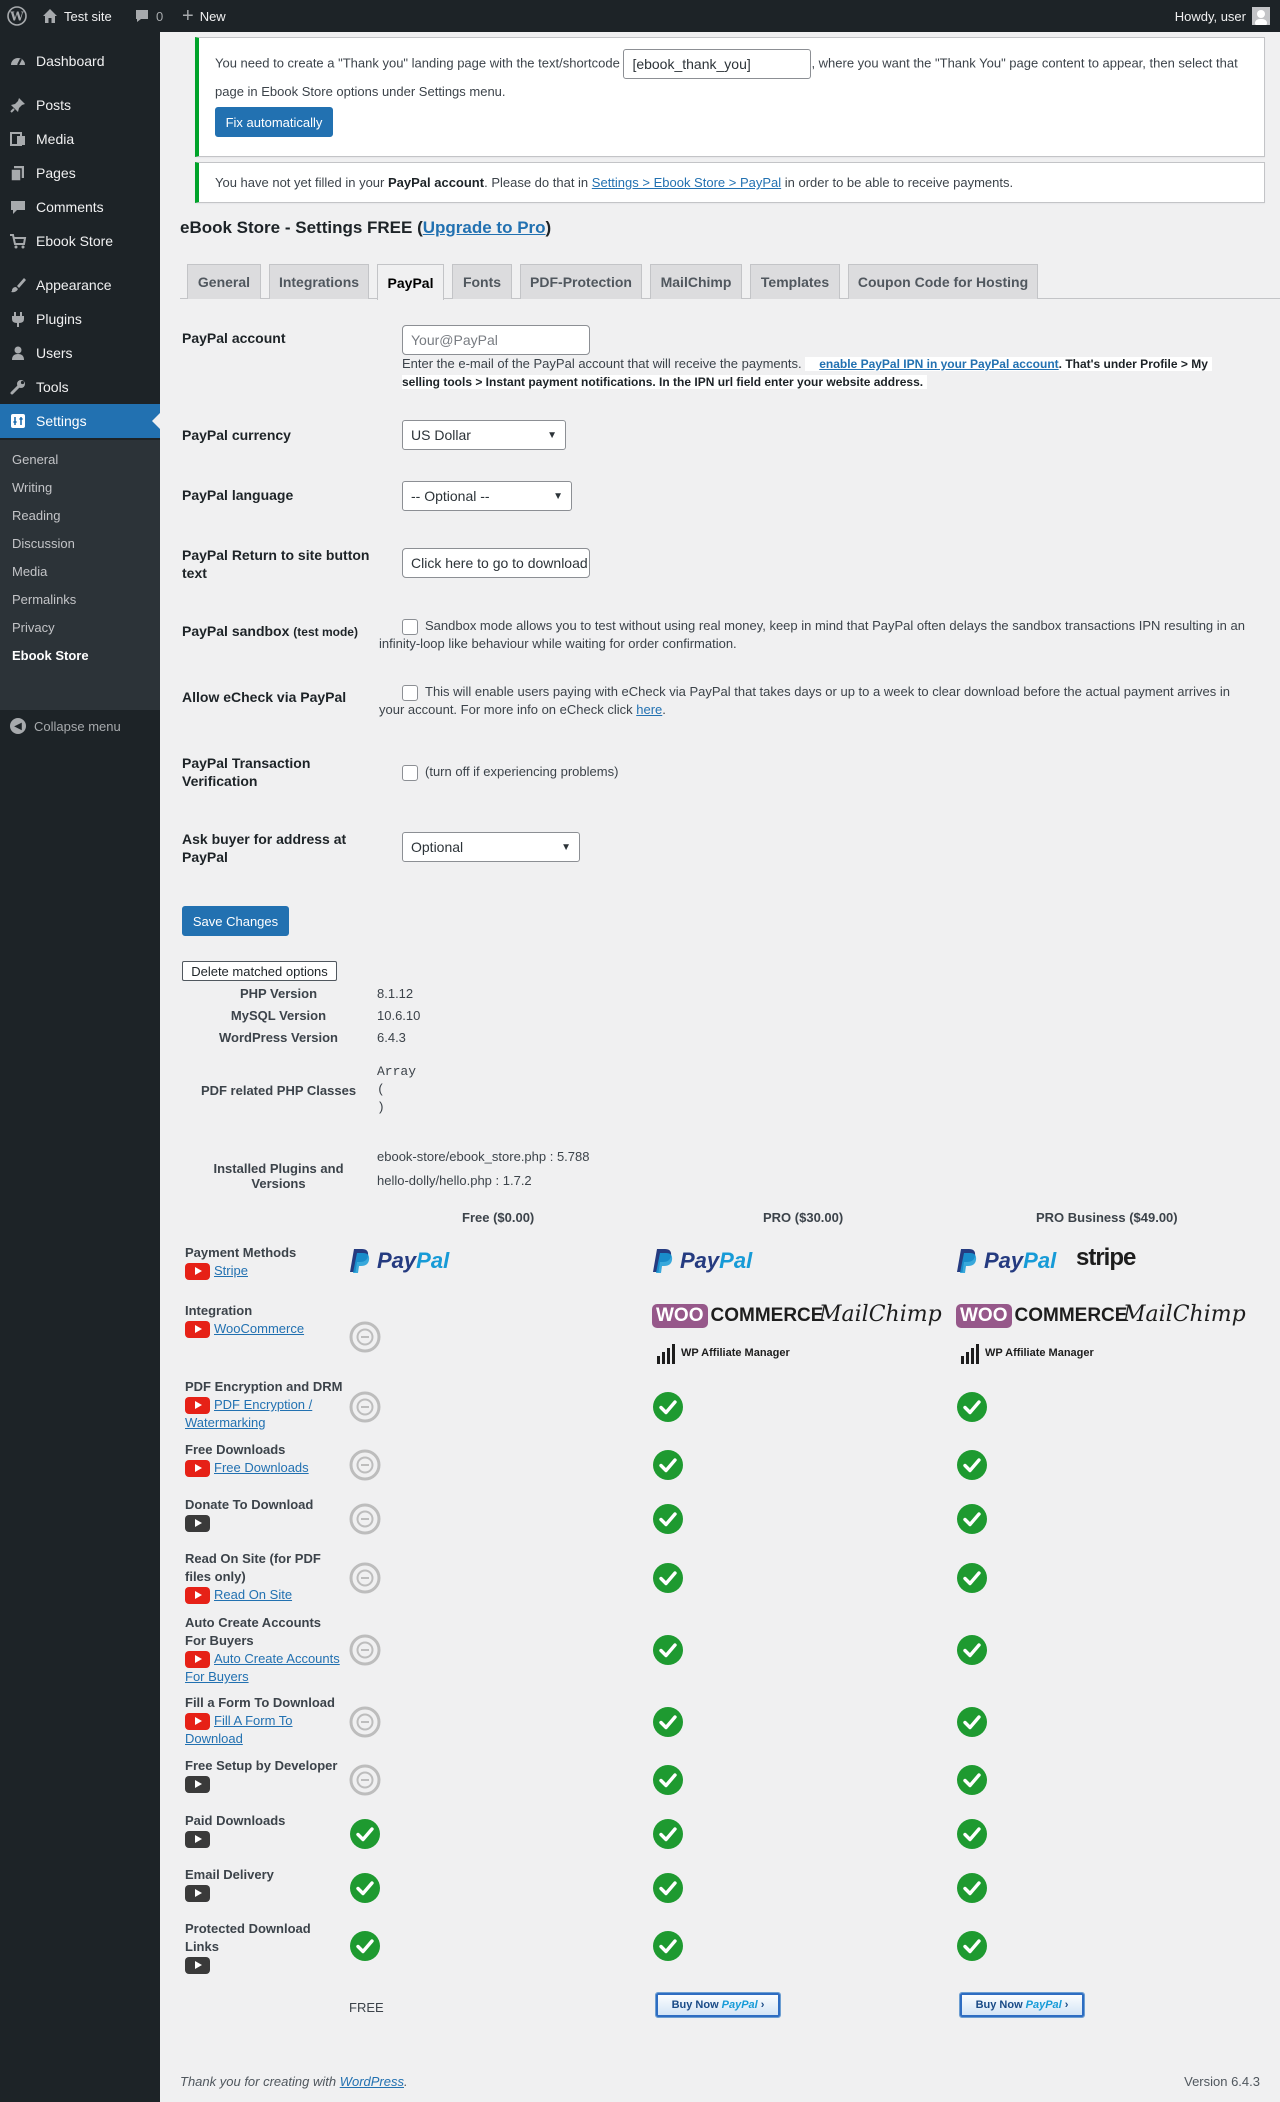  What do you see at coordinates (259, 971) in the screenshot?
I see `delete-matched-options-button: Delete matched options` at bounding box center [259, 971].